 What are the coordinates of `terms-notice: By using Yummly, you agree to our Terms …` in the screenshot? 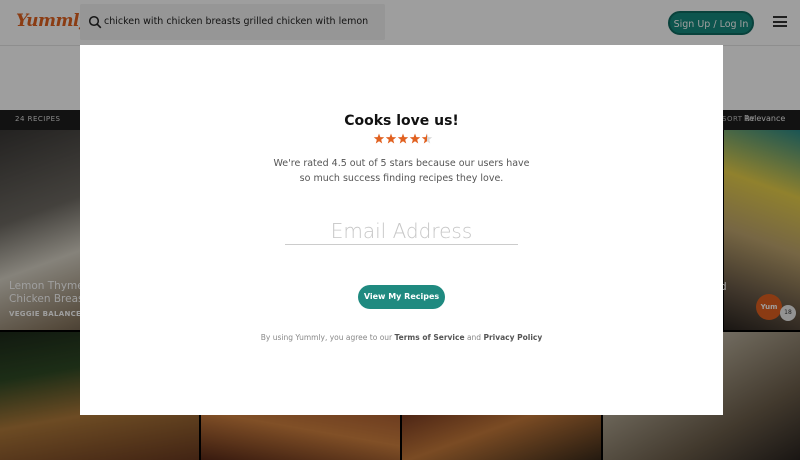 It's located at (401, 337).